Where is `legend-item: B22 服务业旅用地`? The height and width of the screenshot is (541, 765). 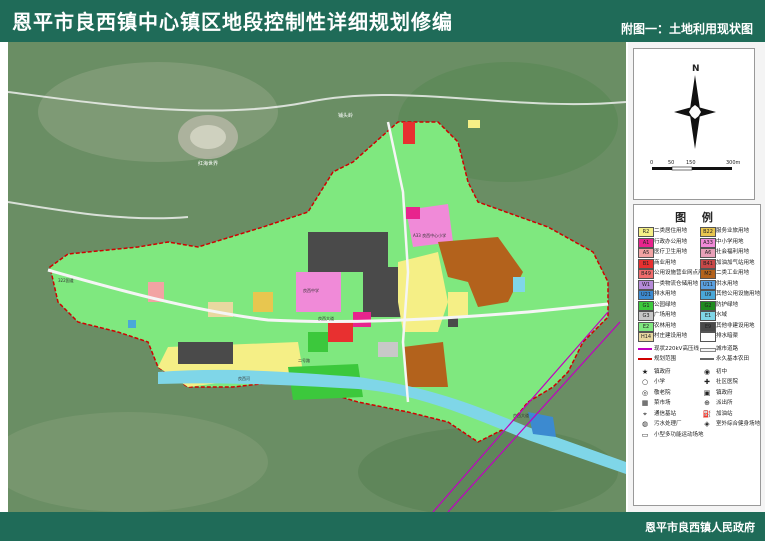 legend-item: B22 服务业旅用地 is located at coordinates (729, 232).